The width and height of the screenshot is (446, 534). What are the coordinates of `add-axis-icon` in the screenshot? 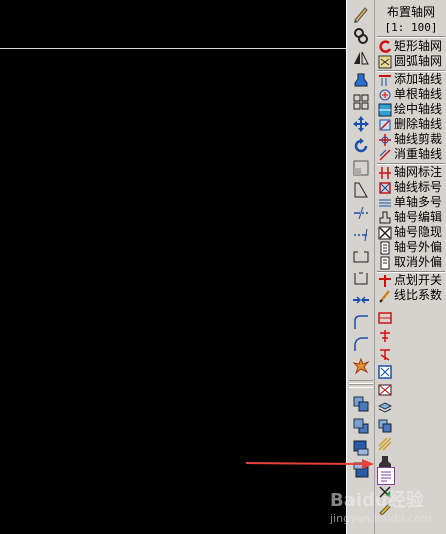 It's located at (385, 79).